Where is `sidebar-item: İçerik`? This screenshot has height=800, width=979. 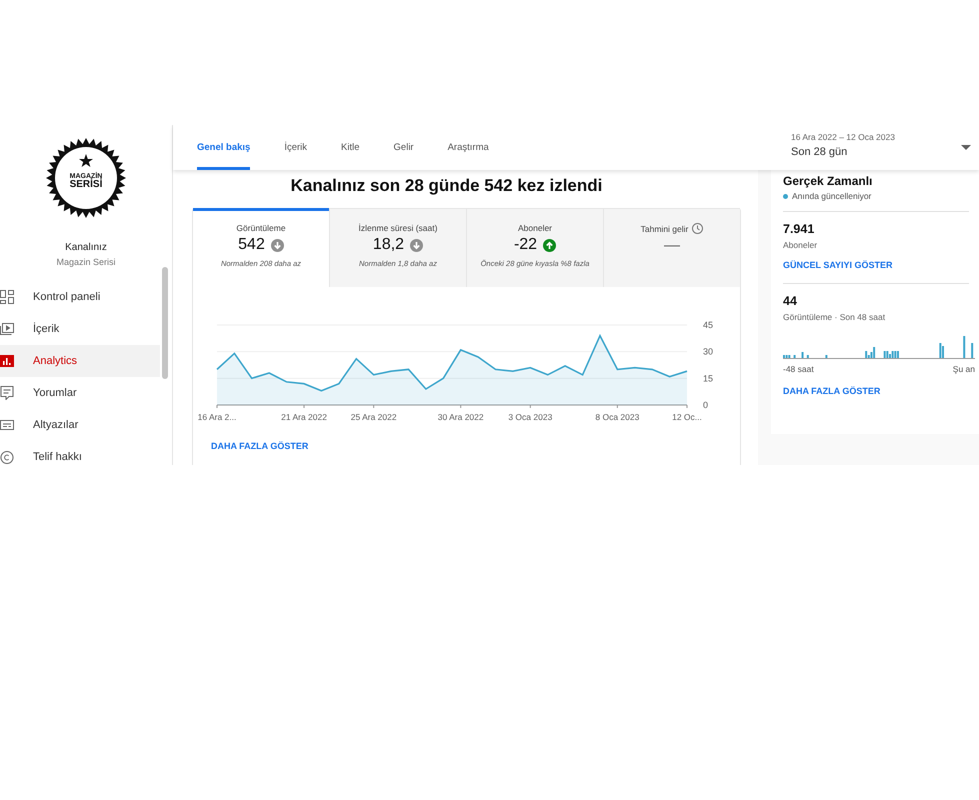 sidebar-item: İçerik is located at coordinates (80, 329).